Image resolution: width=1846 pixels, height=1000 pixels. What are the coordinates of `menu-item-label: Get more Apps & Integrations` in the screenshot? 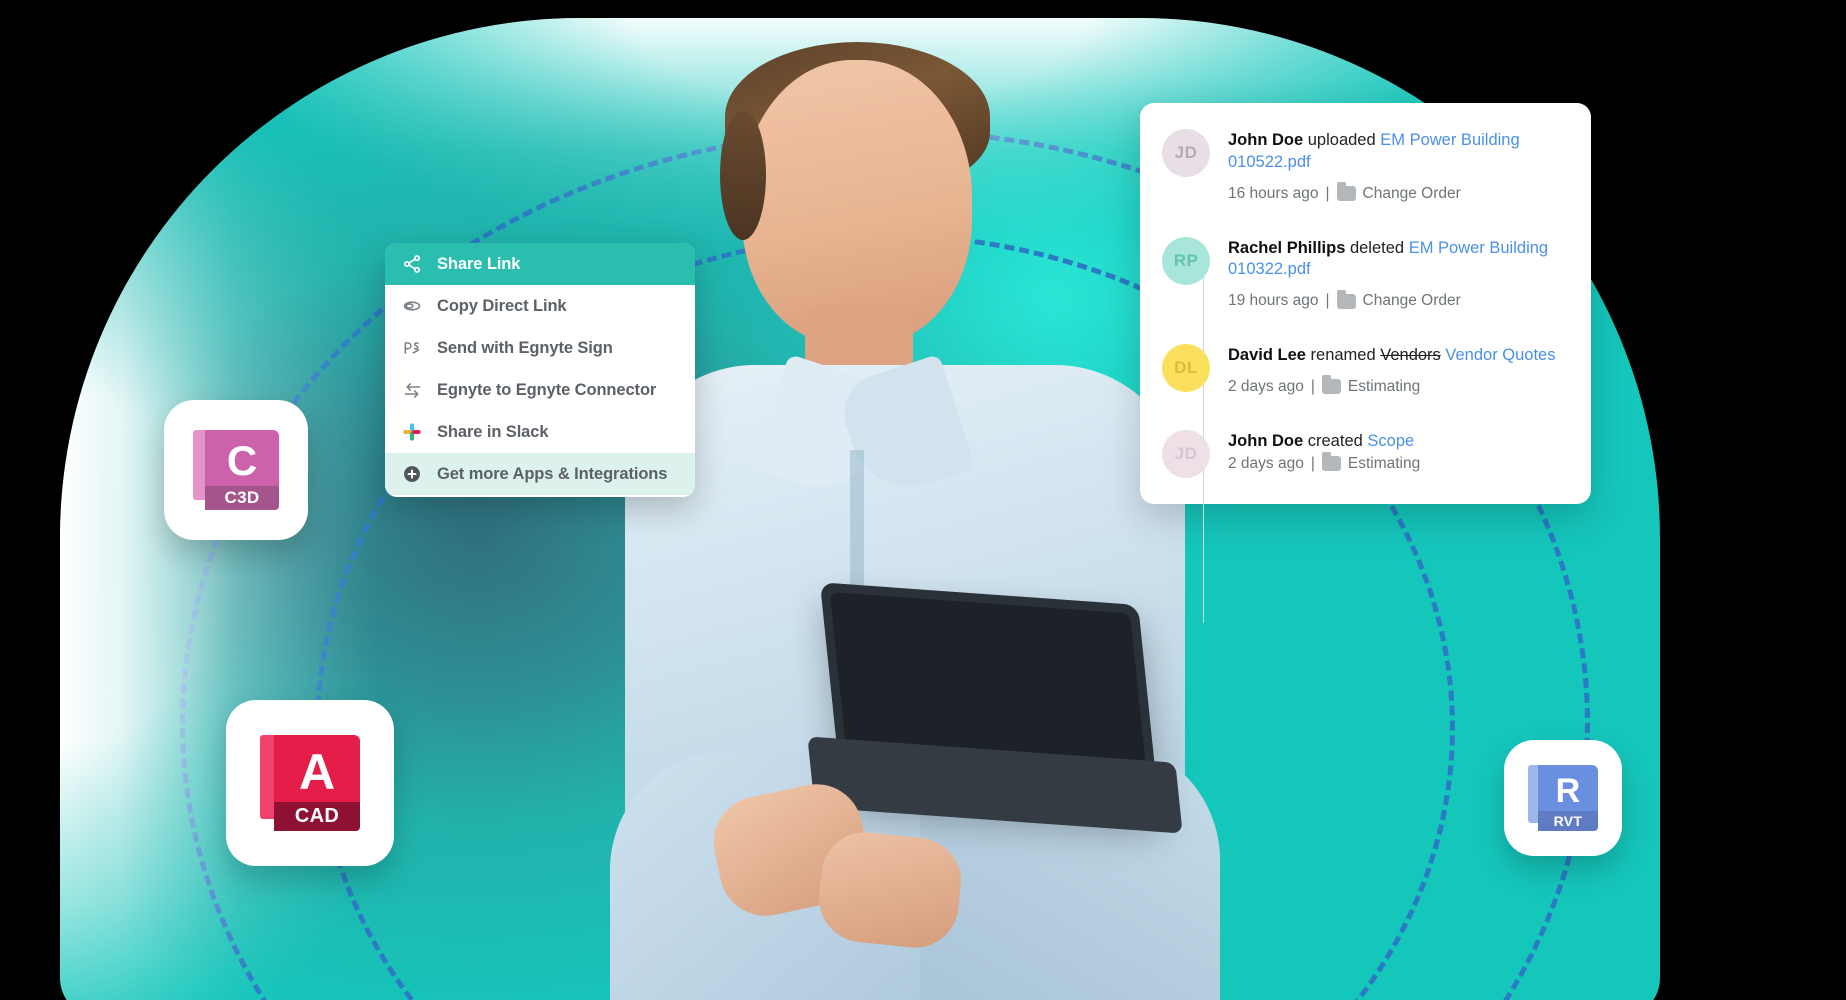 It's located at (552, 473).